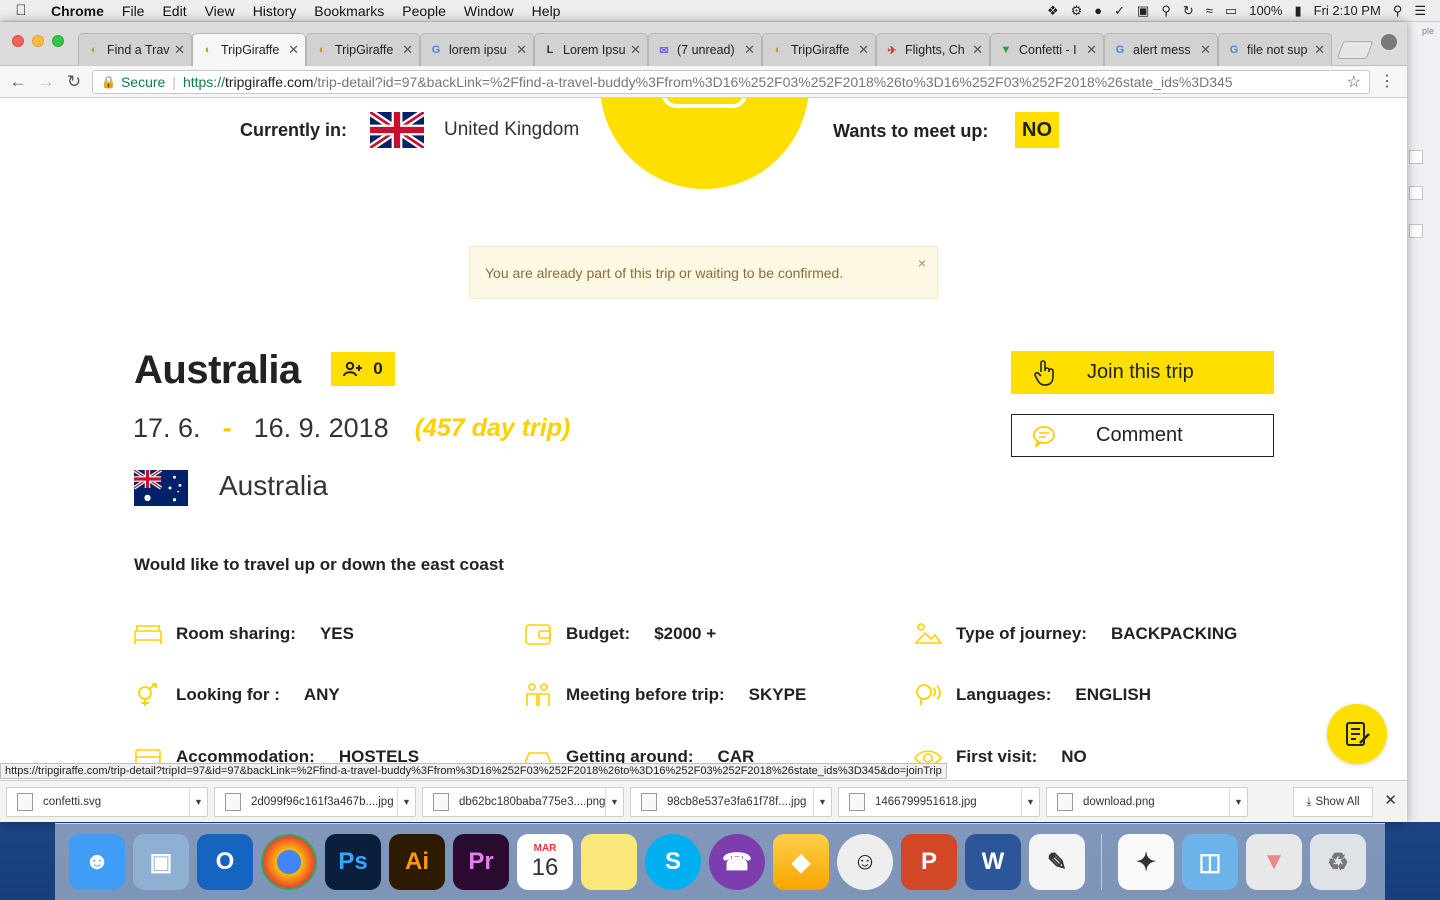 The image size is (1440, 900). I want to click on new-tab-button, so click(1355, 50).